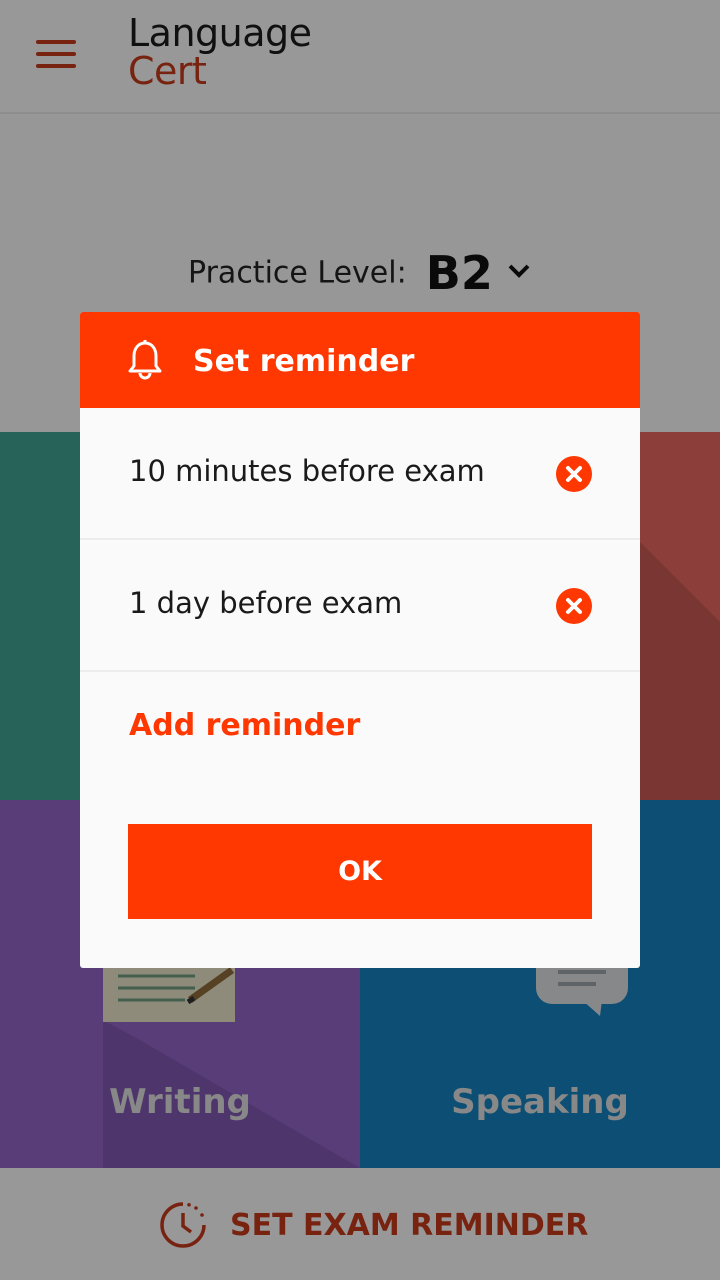 This screenshot has width=720, height=1280. I want to click on reminder-label: 10 minutes before exam, so click(307, 471).